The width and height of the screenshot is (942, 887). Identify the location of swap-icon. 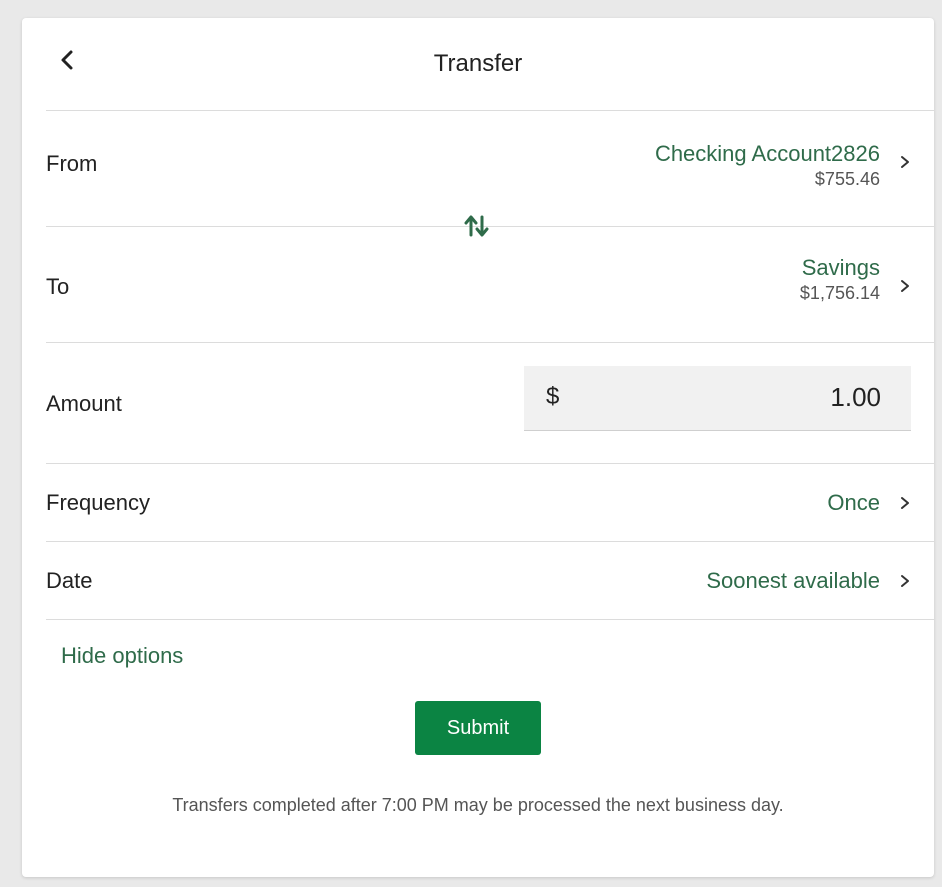
(476, 226).